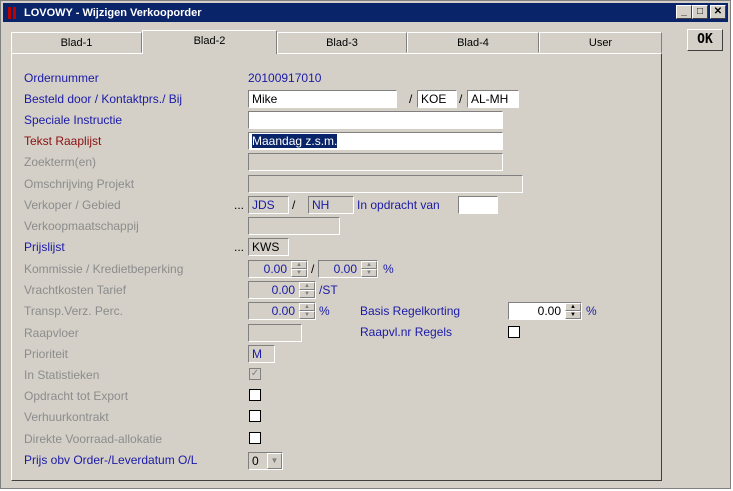 Image resolution: width=733 pixels, height=491 pixels. I want to click on tab-blad-1: Blad-1, so click(76, 42).